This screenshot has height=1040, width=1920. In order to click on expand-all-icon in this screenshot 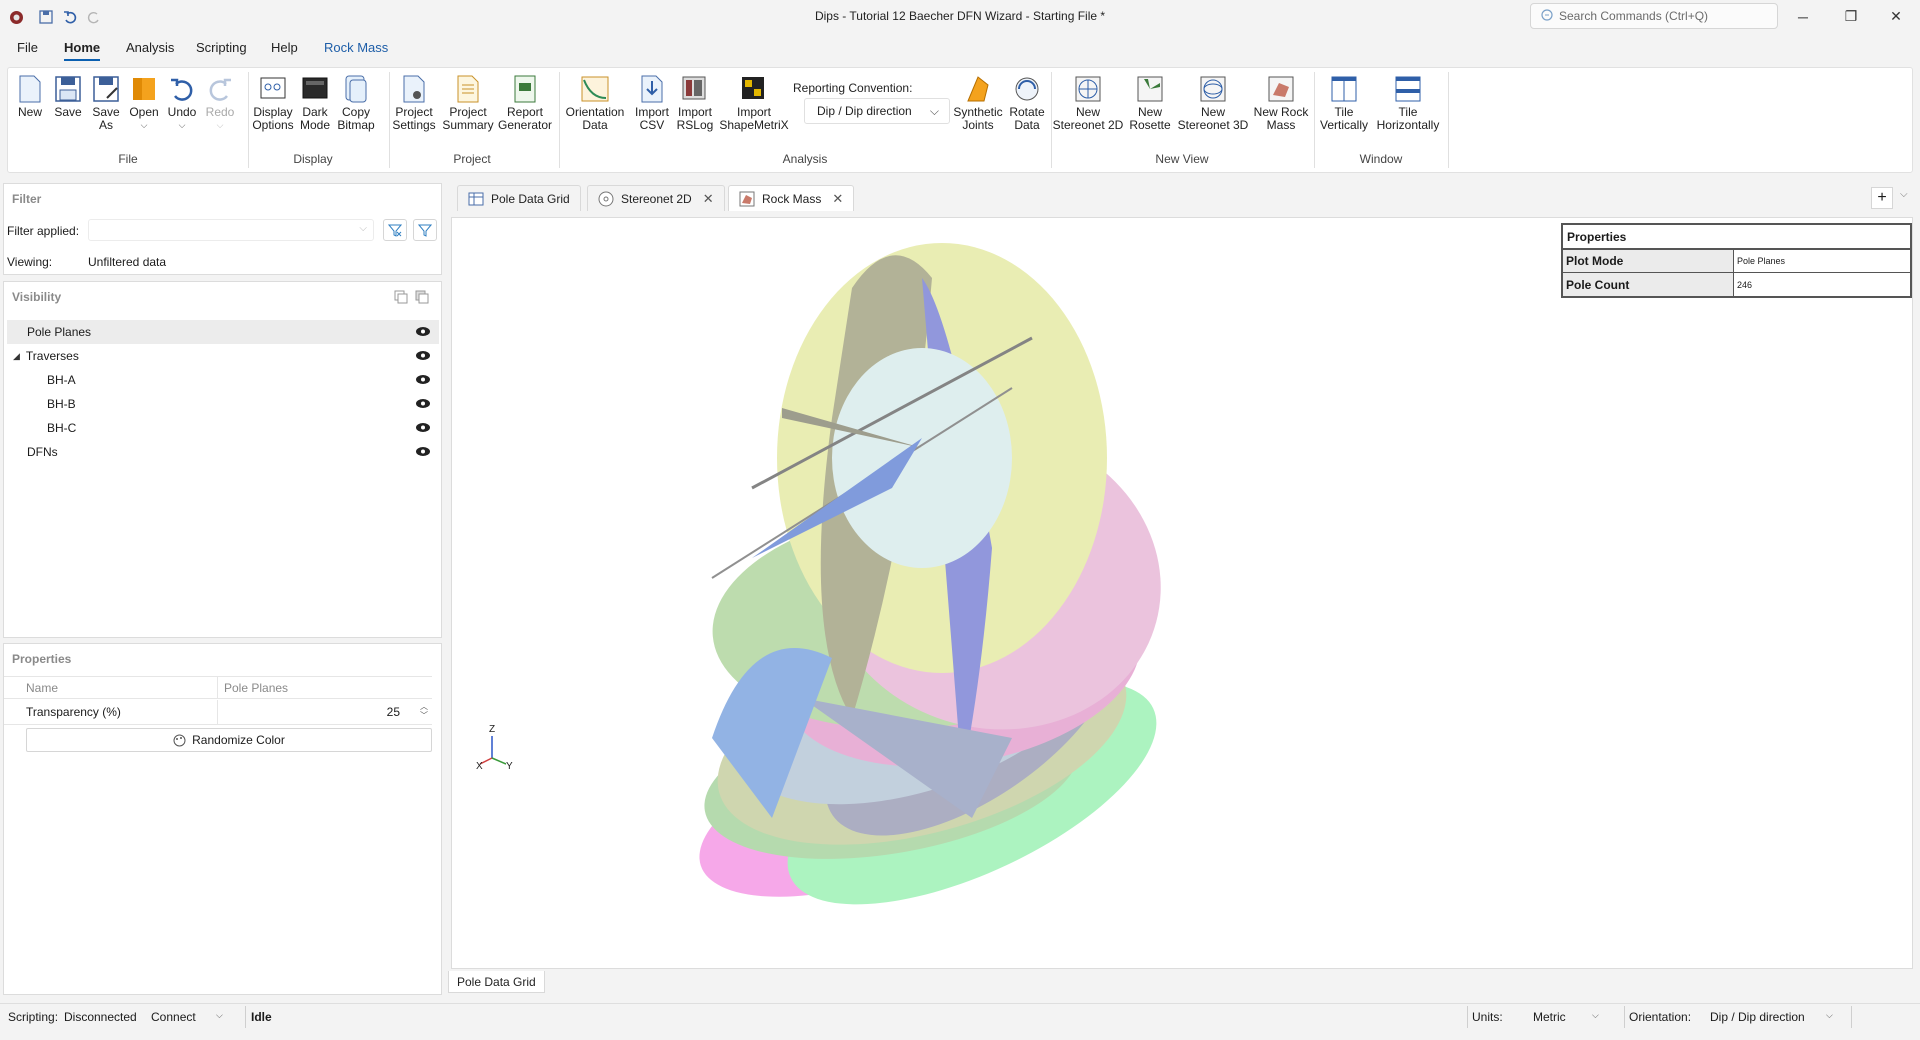, I will do `click(401, 297)`.